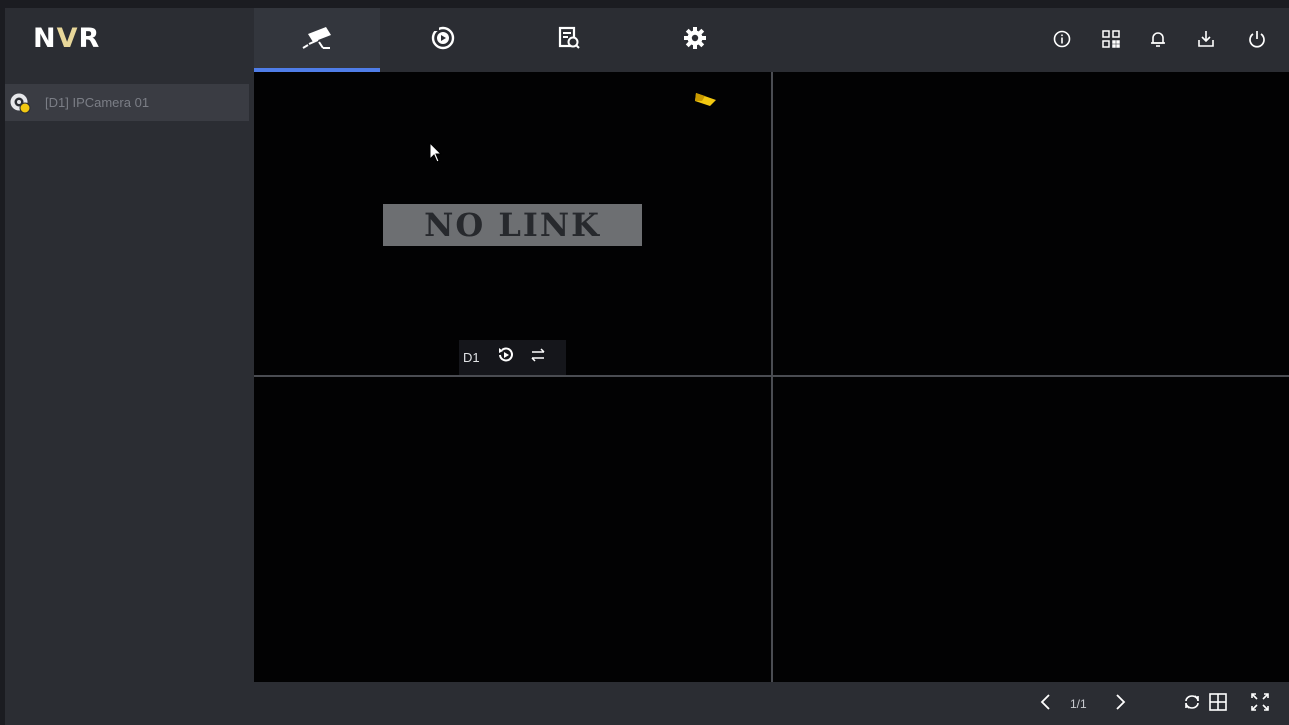 Image resolution: width=1289 pixels, height=725 pixels. I want to click on fullscreen-button, so click(1260, 704).